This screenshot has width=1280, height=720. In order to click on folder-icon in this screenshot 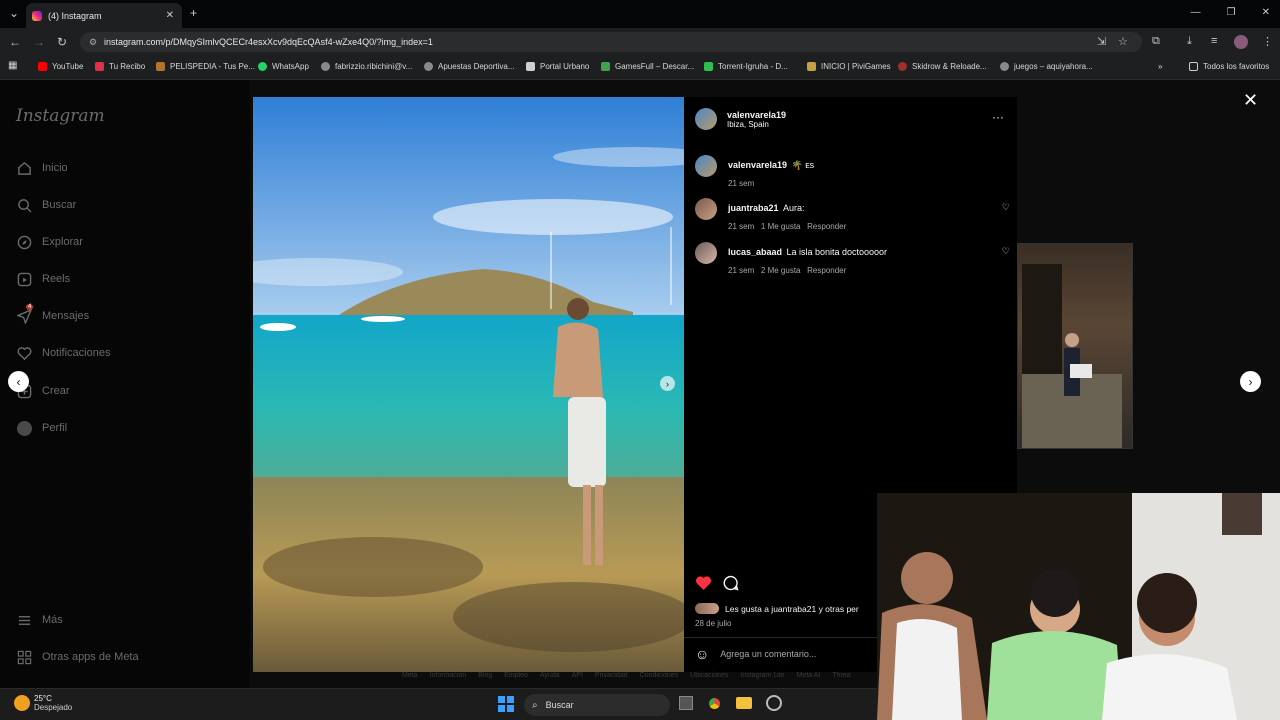, I will do `click(1193, 66)`.